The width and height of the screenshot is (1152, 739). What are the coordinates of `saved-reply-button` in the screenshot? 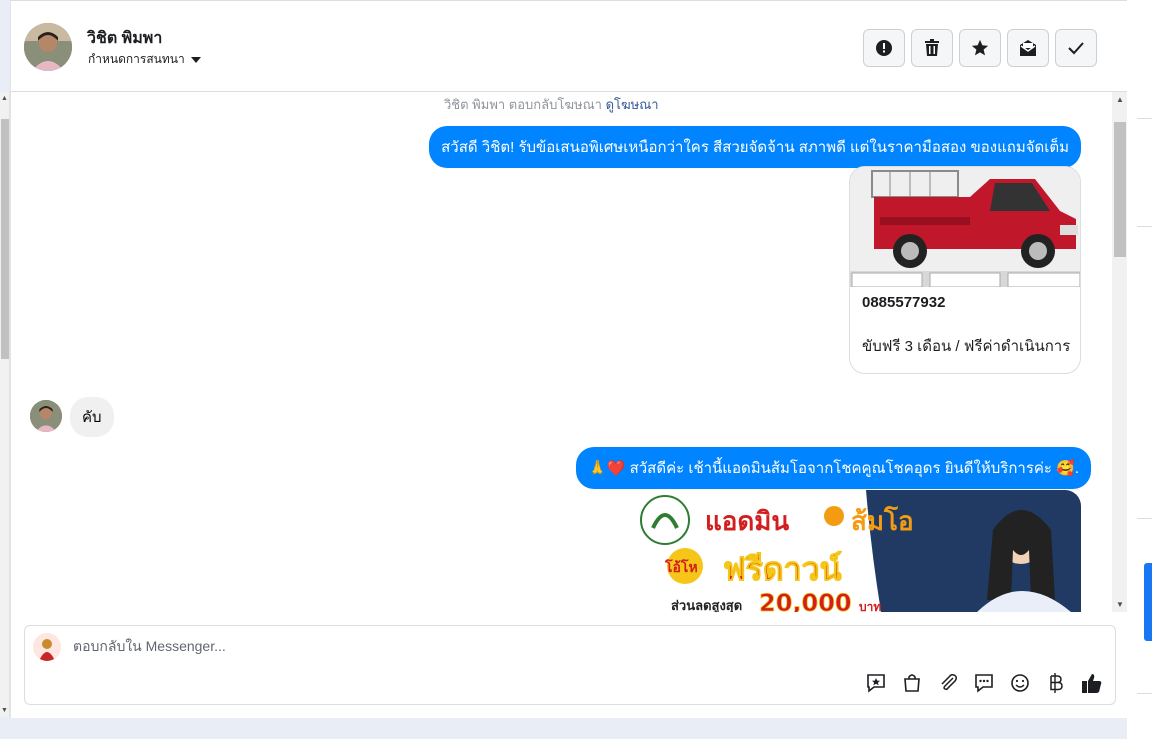 It's located at (876, 683).